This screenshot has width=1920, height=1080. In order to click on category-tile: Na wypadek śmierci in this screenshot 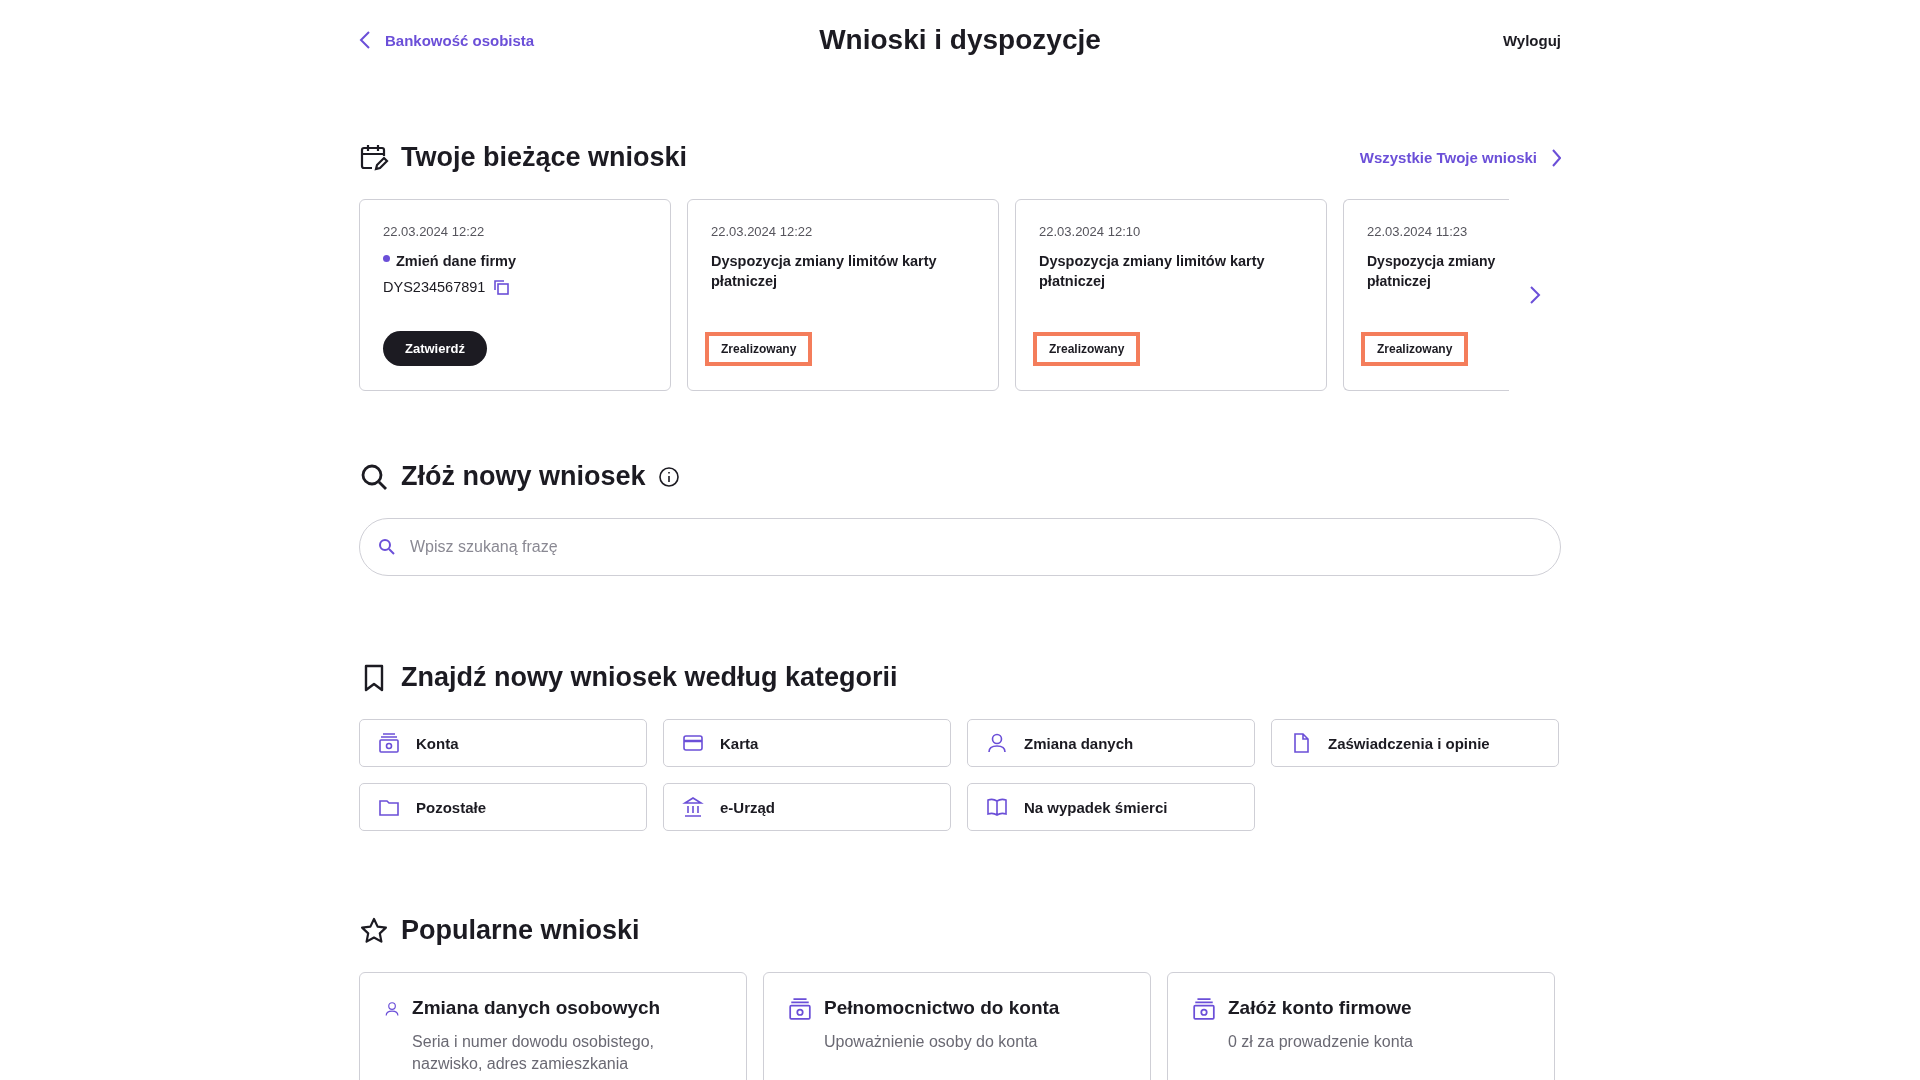, I will do `click(1111, 807)`.